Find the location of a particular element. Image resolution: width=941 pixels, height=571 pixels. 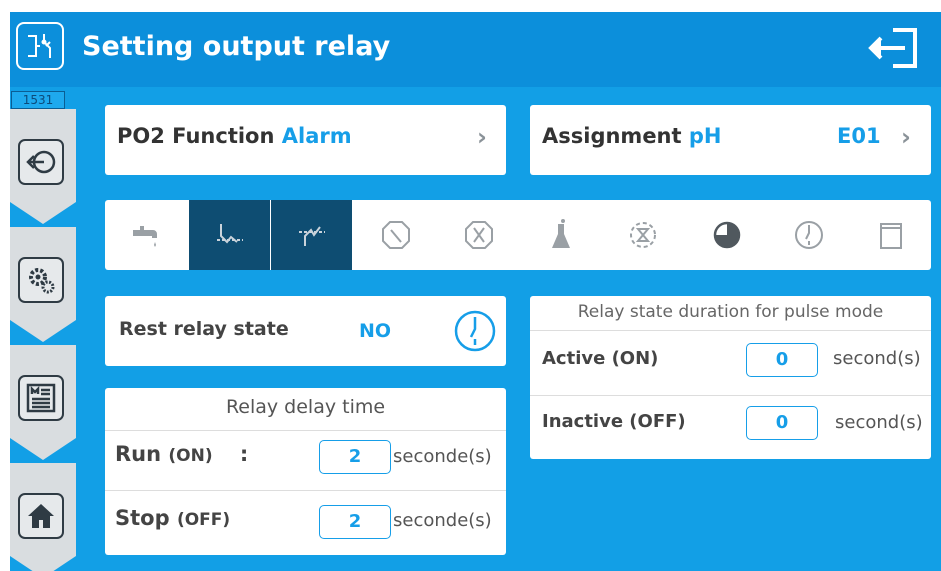

page-title: Setting output relay is located at coordinates (236, 46).